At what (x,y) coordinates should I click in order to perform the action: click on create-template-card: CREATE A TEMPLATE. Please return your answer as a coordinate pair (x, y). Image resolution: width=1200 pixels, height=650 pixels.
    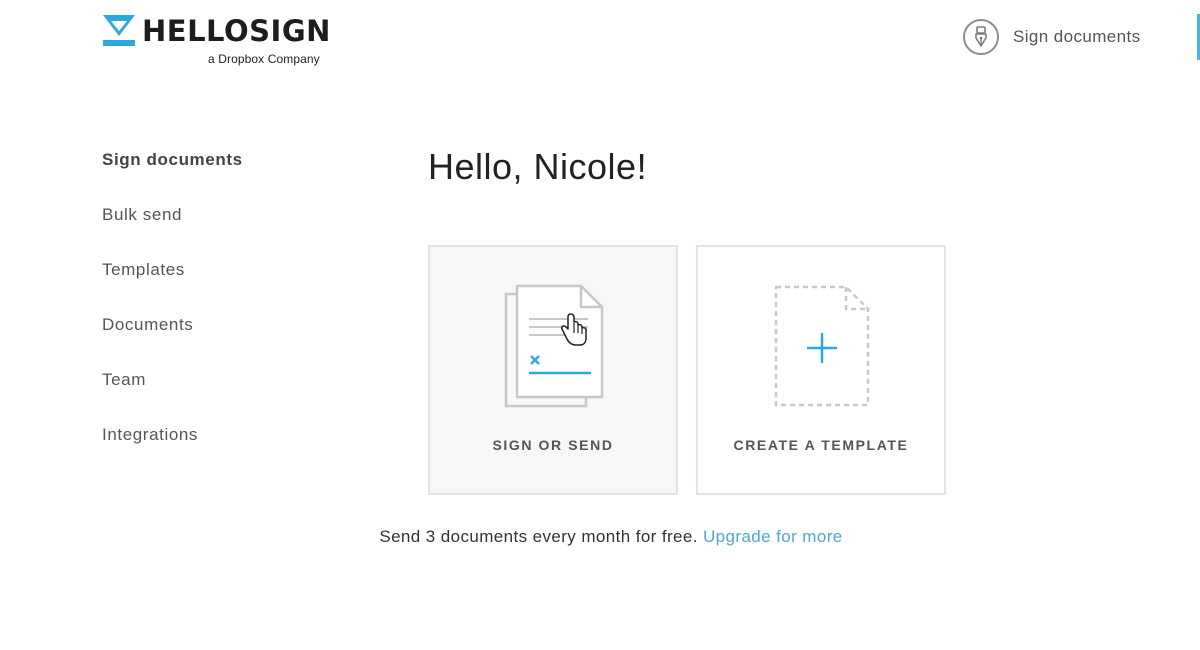
    Looking at the image, I should click on (821, 370).